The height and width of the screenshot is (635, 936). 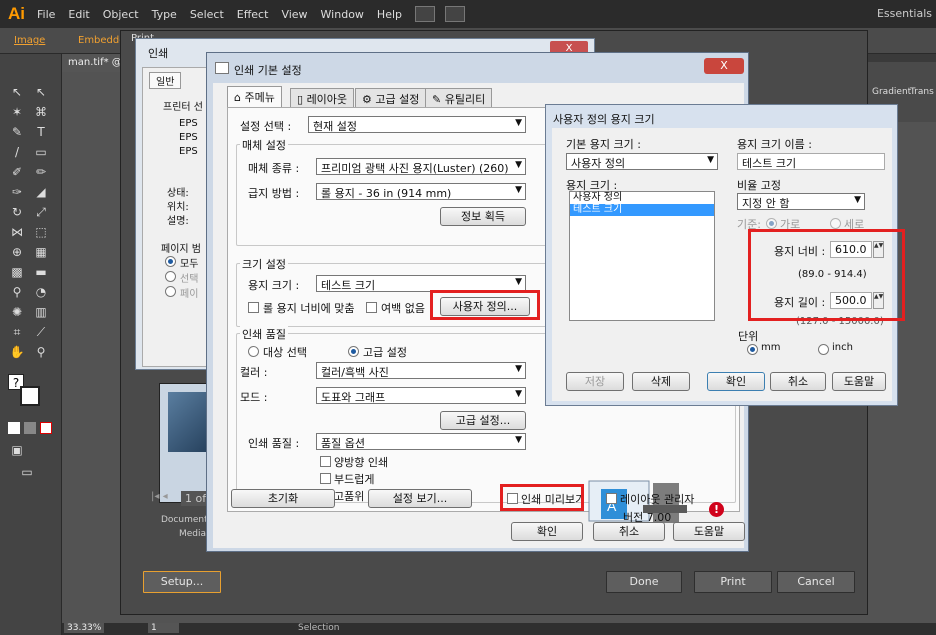 I want to click on unit-mm-radio, so click(x=752, y=349).